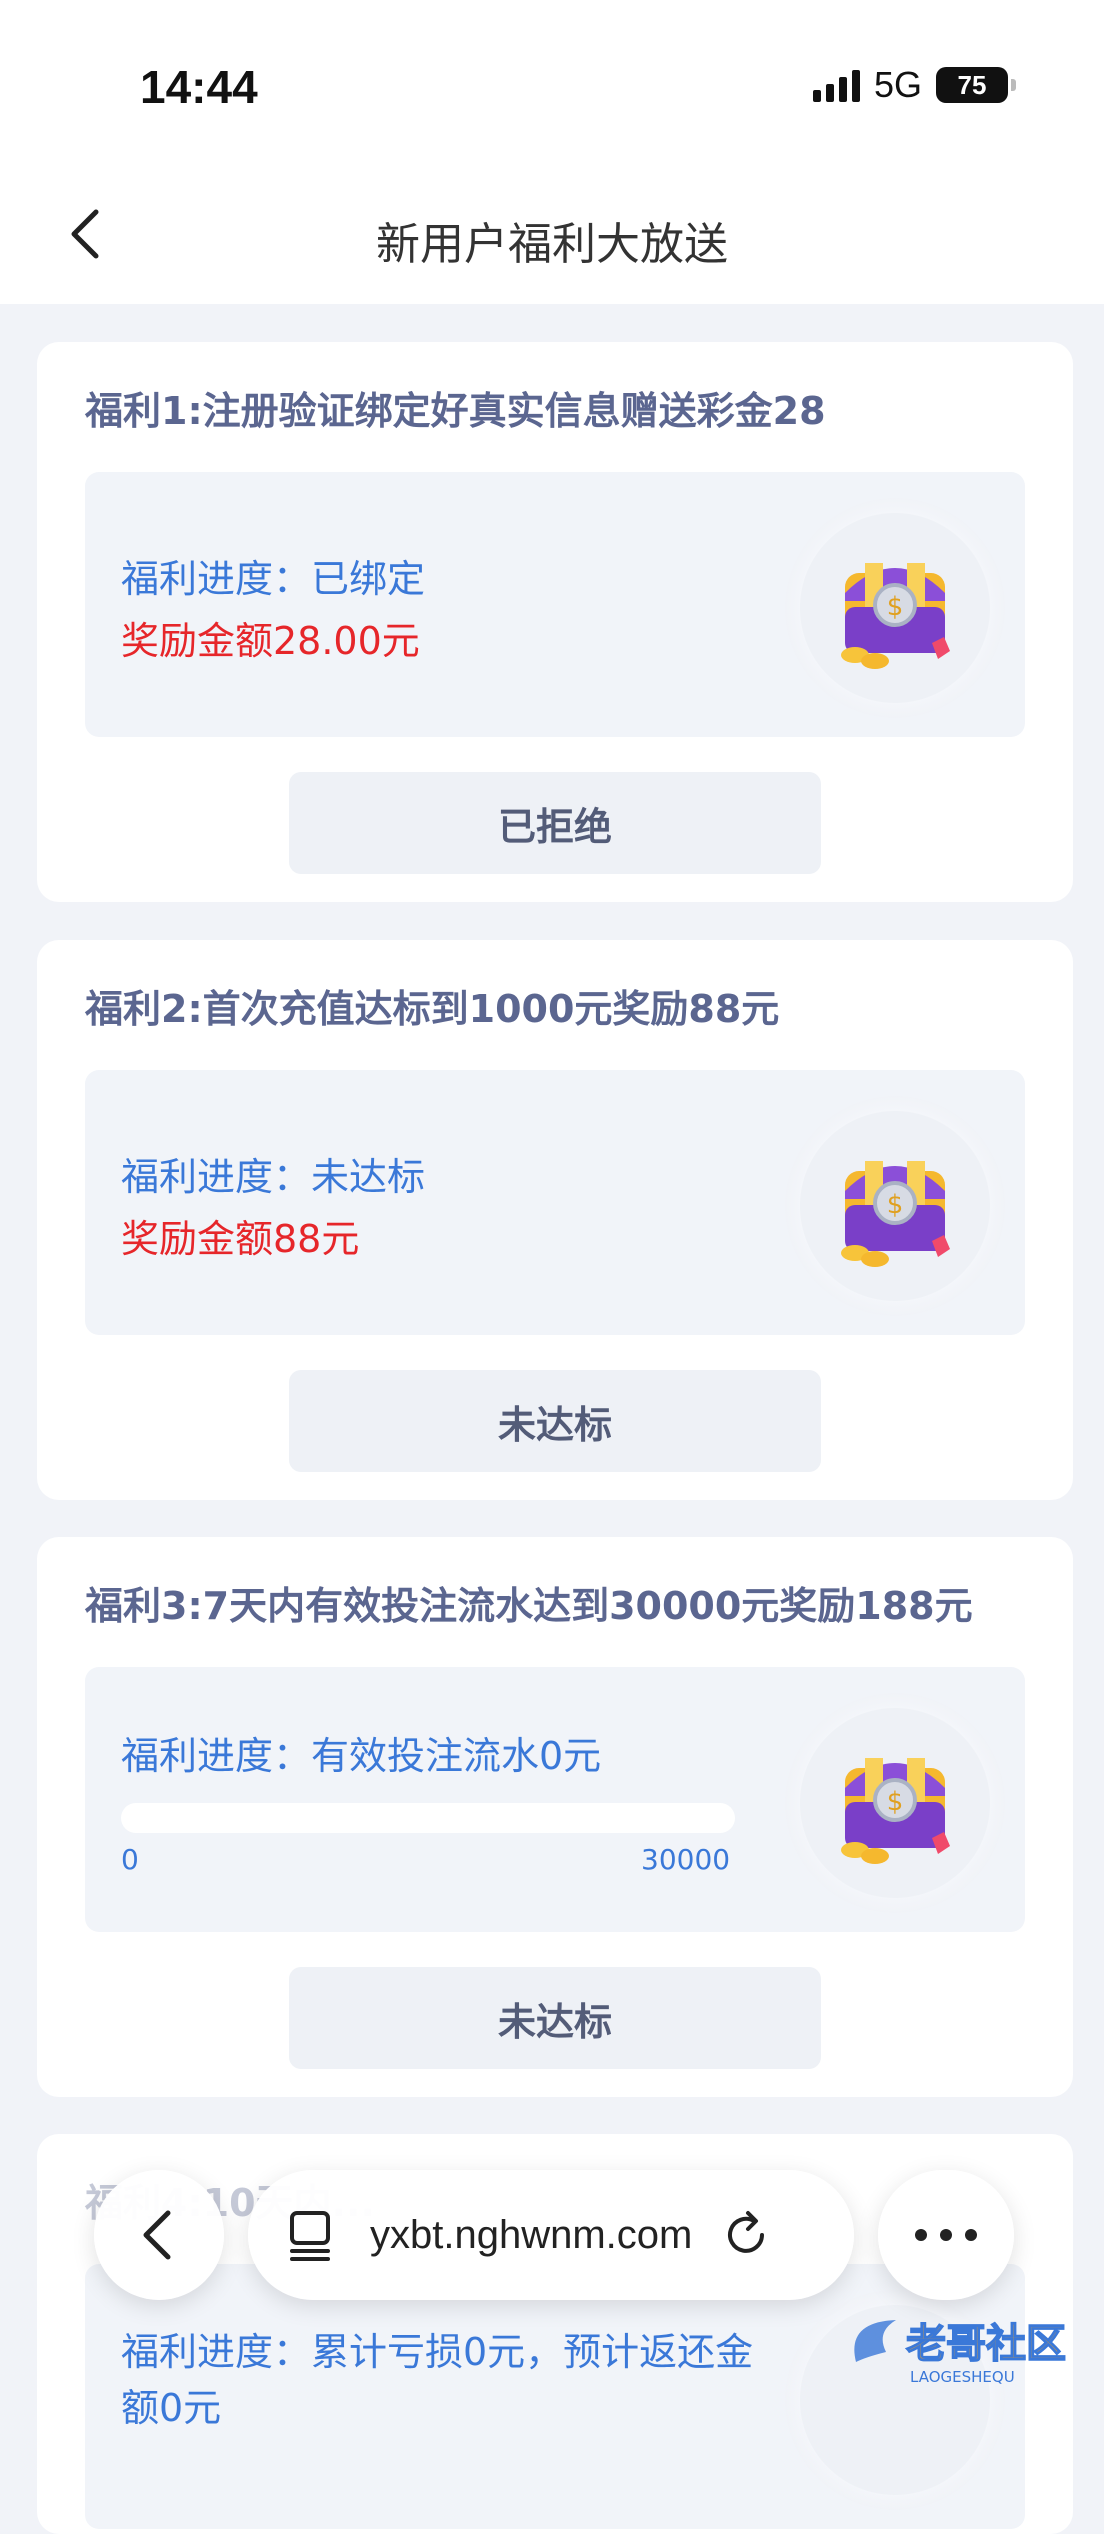 The width and height of the screenshot is (1104, 2534). What do you see at coordinates (986, 2344) in the screenshot?
I see `svg-text: 老哥社区` at bounding box center [986, 2344].